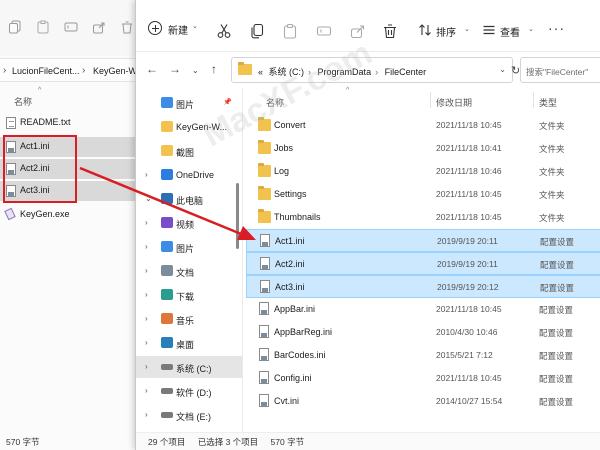 Image resolution: width=600 pixels, height=450 pixels. What do you see at coordinates (423, 125) in the screenshot?
I see `file-row: Convert 2021/11/18 10:45 文件夹` at bounding box center [423, 125].